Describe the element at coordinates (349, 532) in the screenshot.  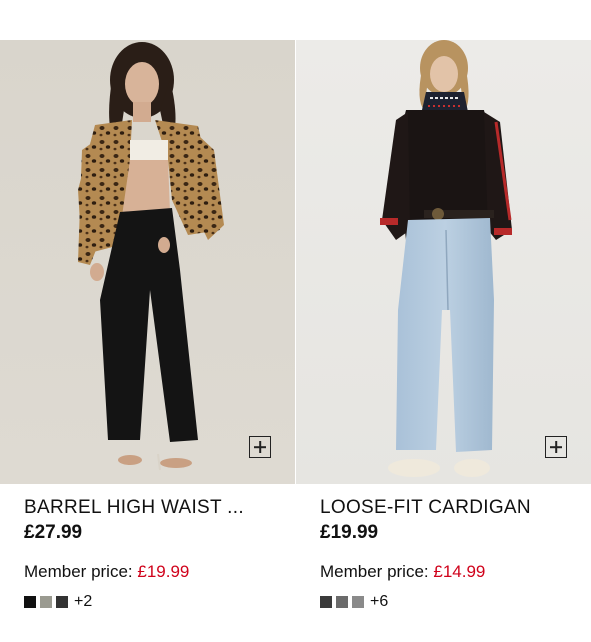
I see `product-price: £19.99` at that location.